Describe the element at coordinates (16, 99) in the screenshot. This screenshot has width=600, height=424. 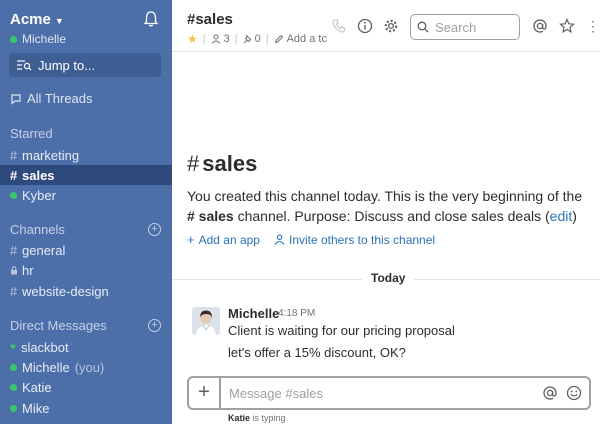
I see `threads-icon` at that location.